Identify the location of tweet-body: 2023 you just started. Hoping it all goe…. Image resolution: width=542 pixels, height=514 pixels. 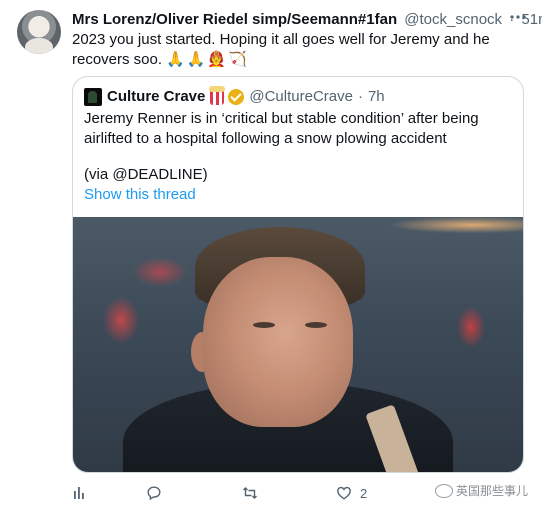
(281, 49).